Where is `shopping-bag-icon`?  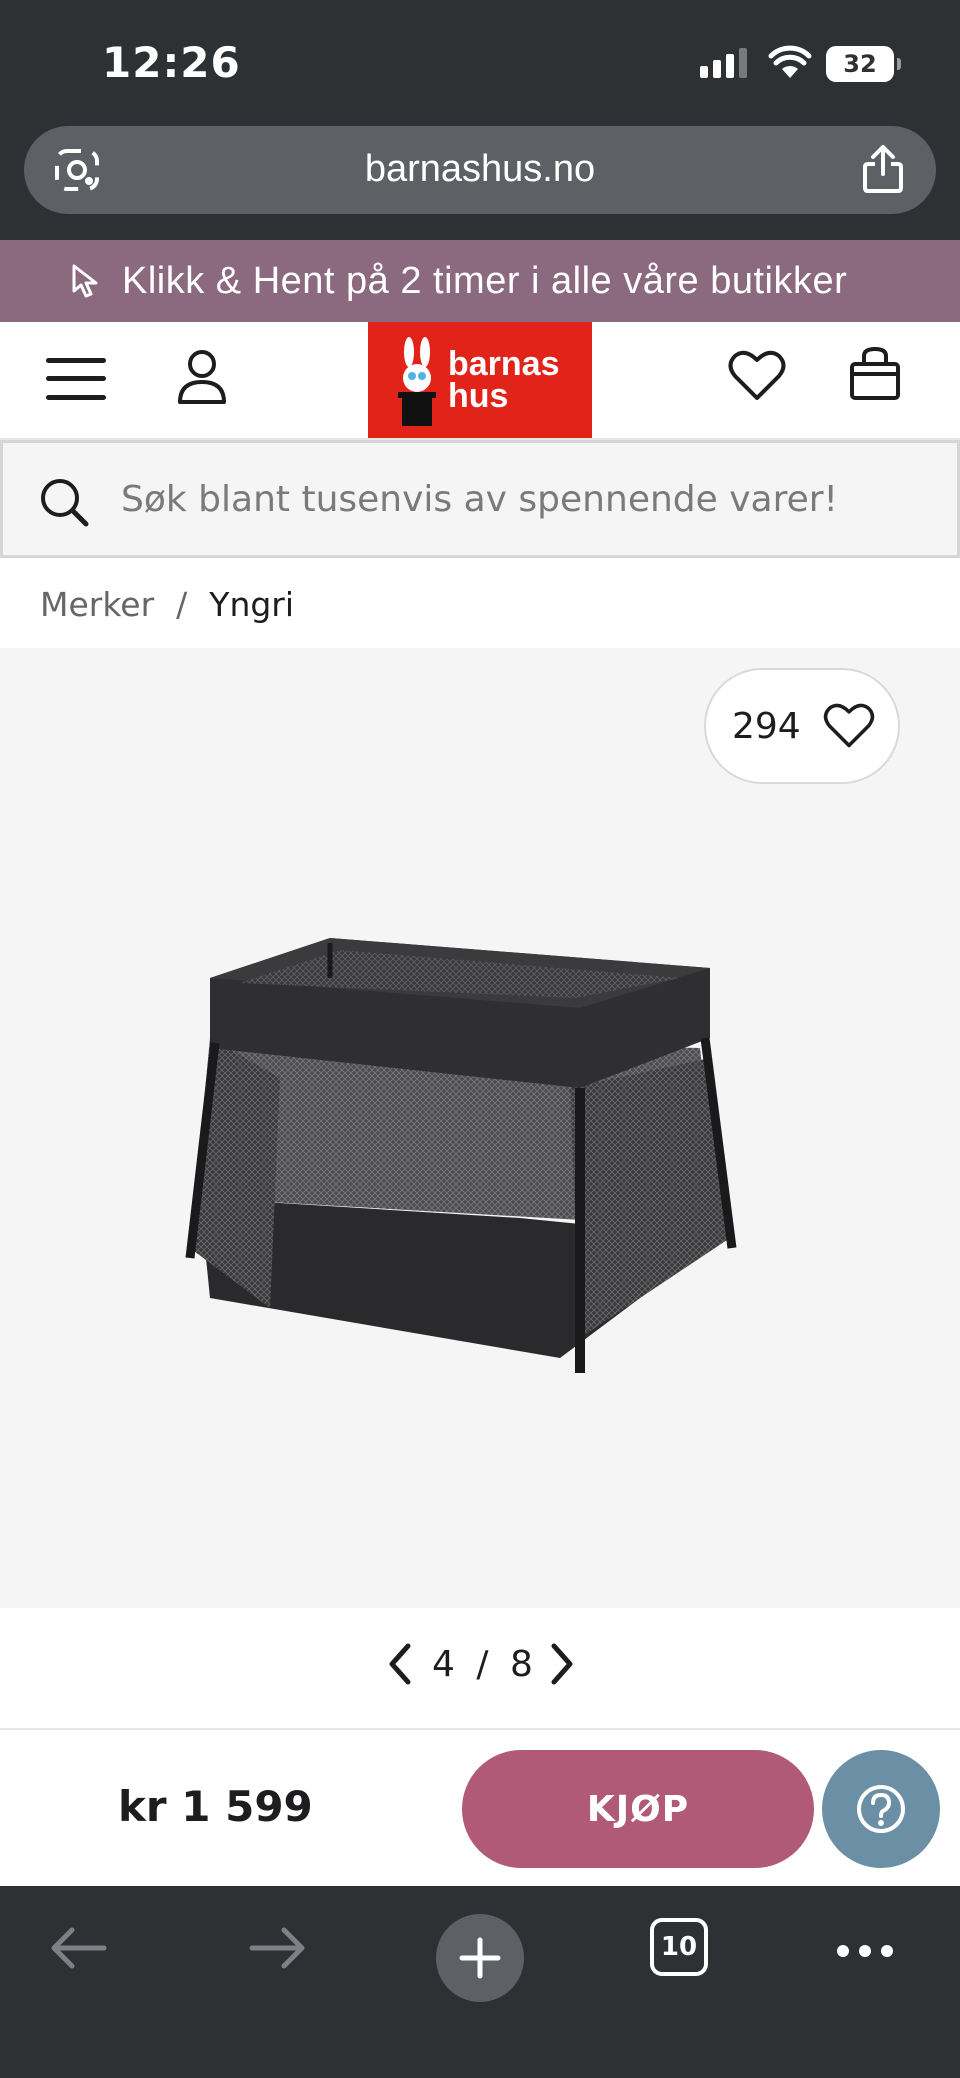
shopping-bag-icon is located at coordinates (875, 374).